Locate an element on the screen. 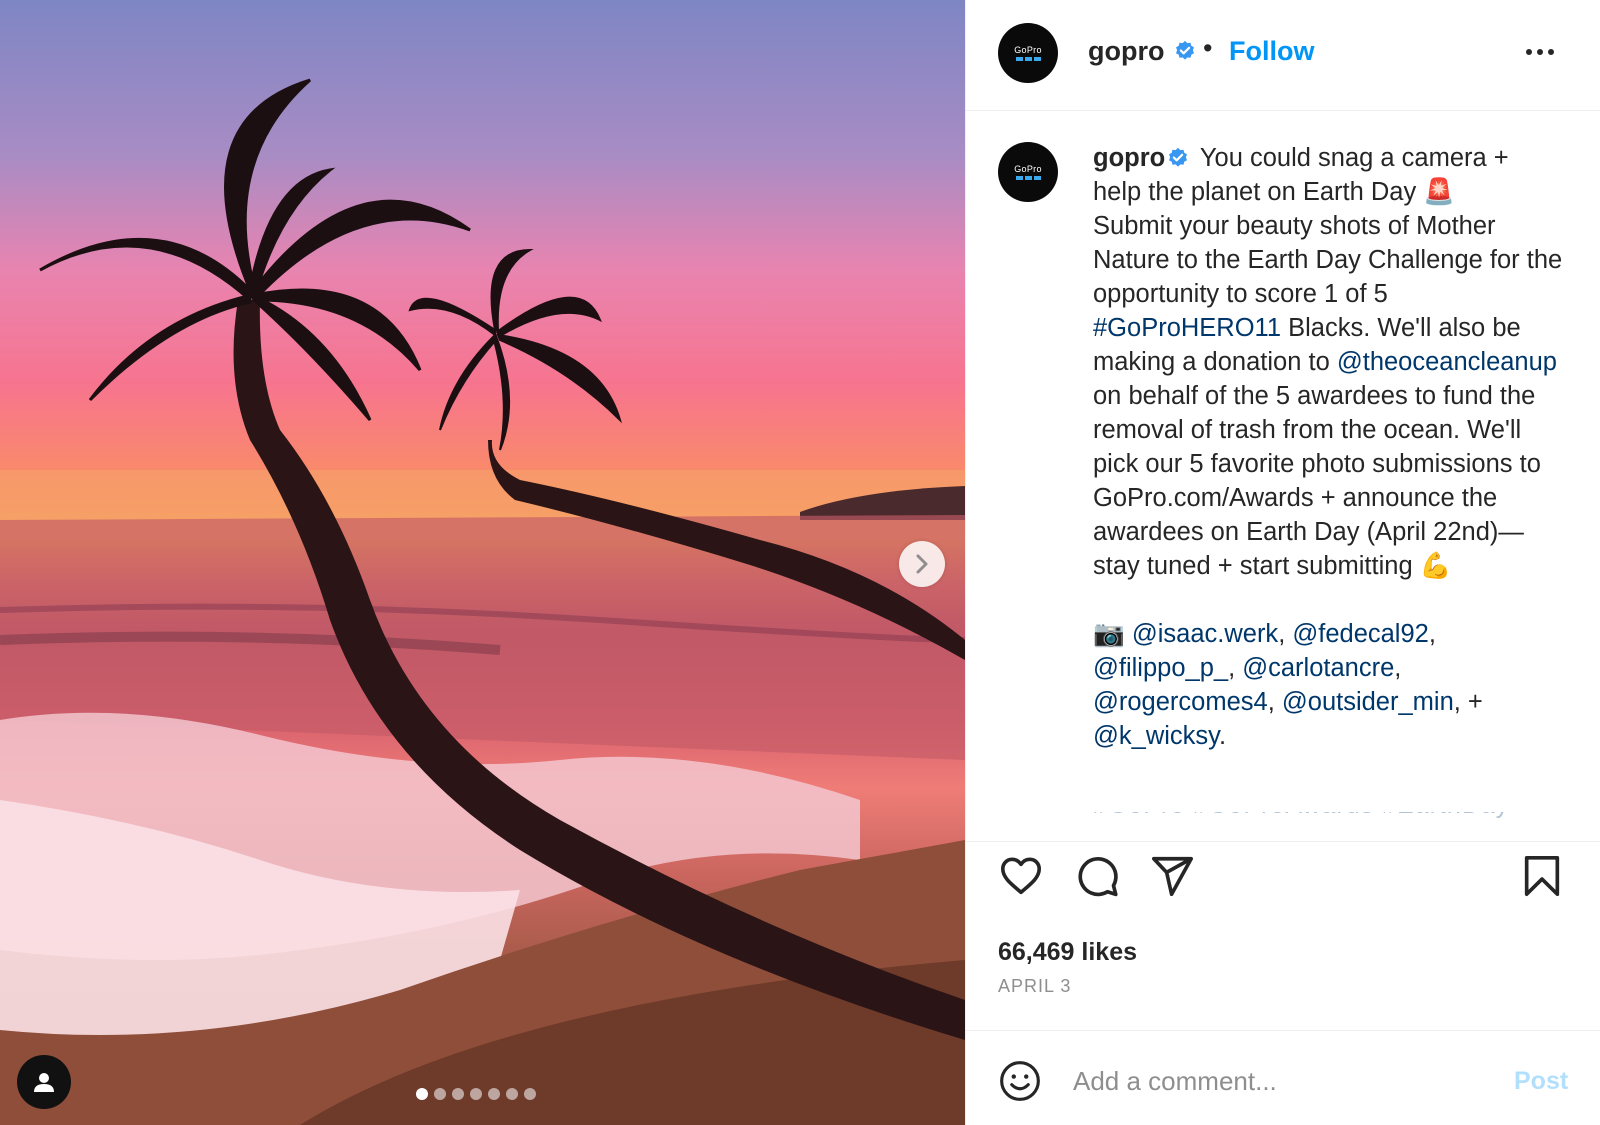 This screenshot has width=1600, height=1125. post-comment-button: Post is located at coordinates (1541, 1081).